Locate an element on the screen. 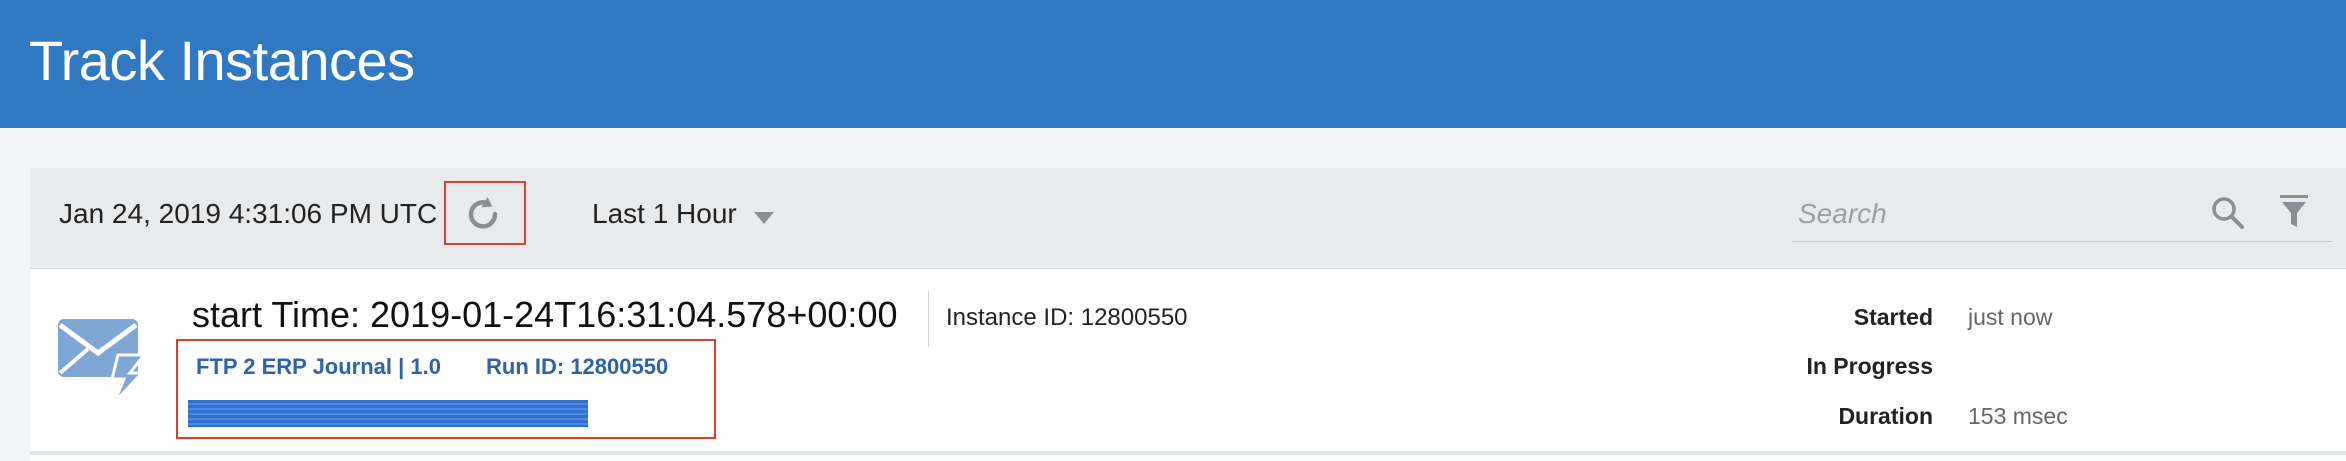 The height and width of the screenshot is (461, 2346). started-label: Started is located at coordinates (1893, 317).